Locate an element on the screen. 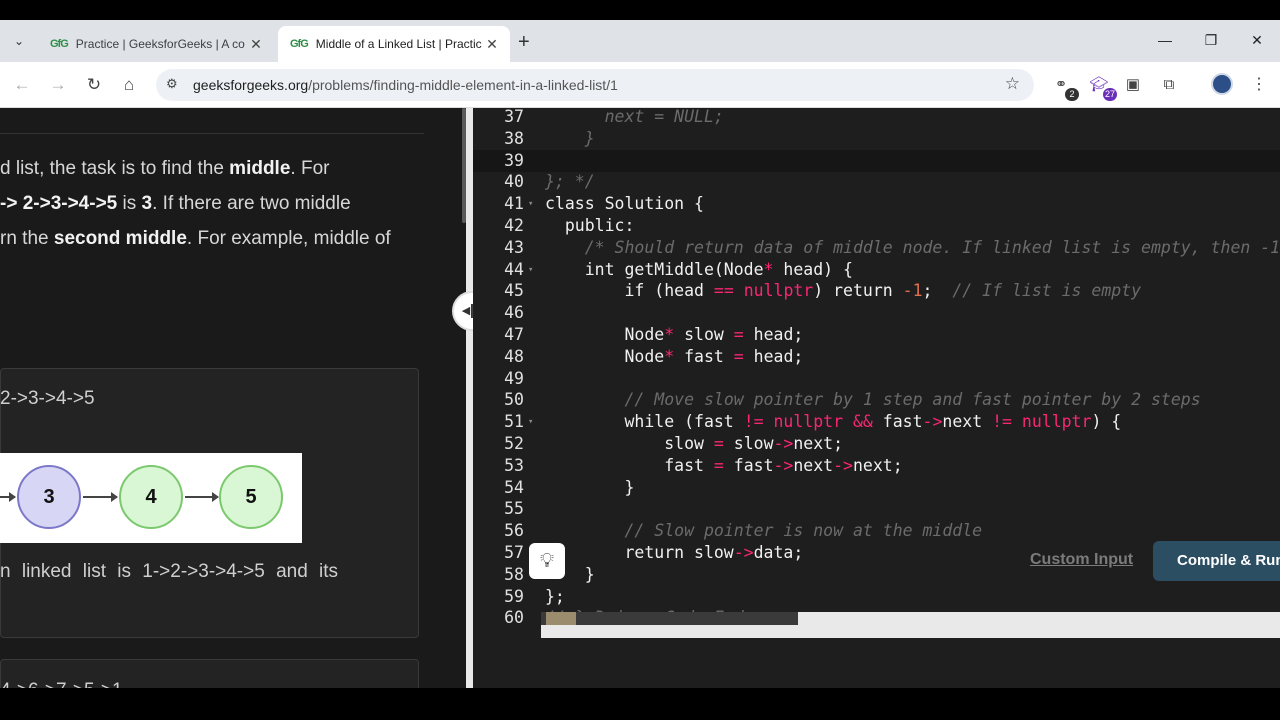 Image resolution: width=1280 pixels, height=720 pixels. site-info-icon: ⚙ is located at coordinates (172, 84).